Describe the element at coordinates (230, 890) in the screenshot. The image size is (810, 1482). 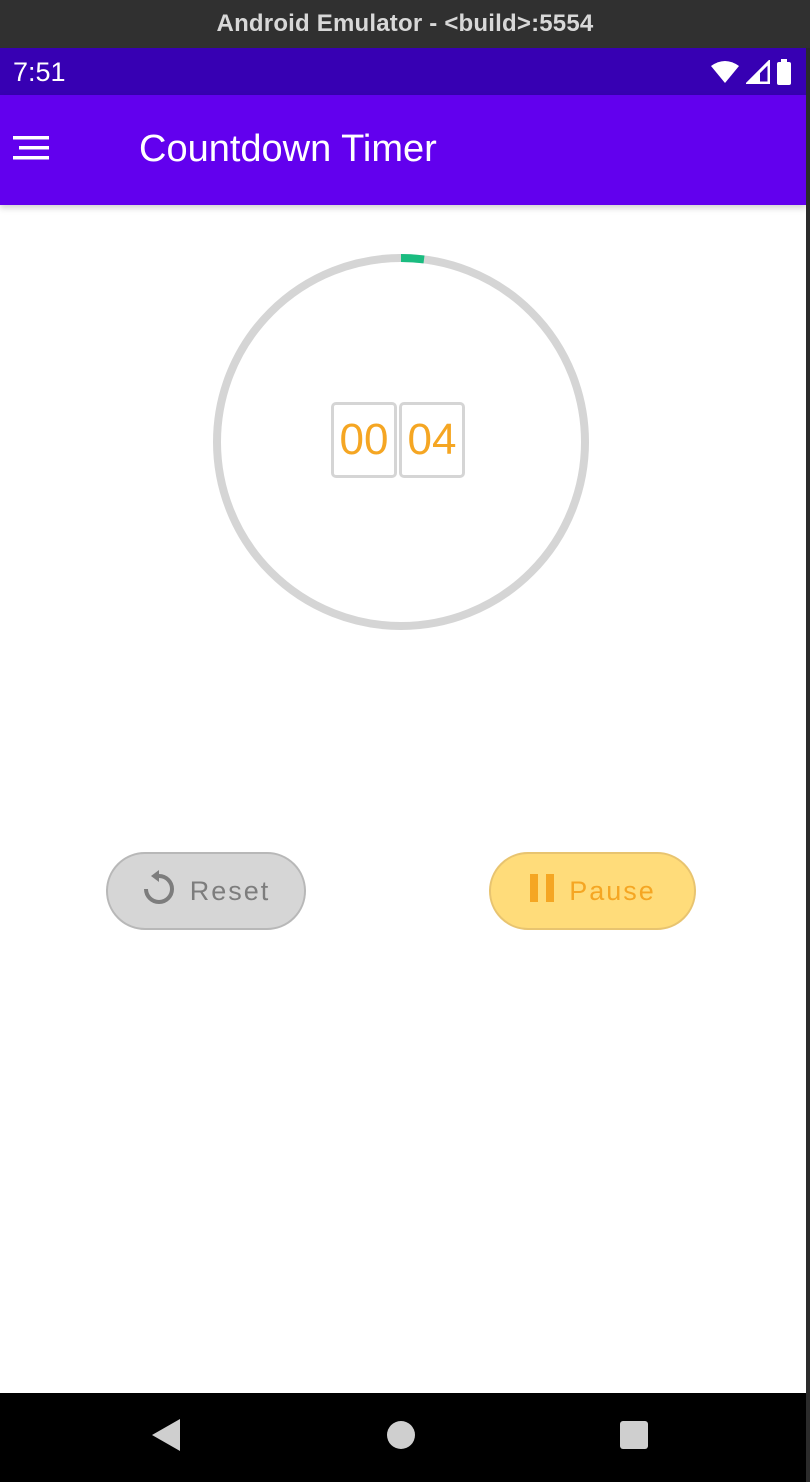
I see `reset-label: Reset` at that location.